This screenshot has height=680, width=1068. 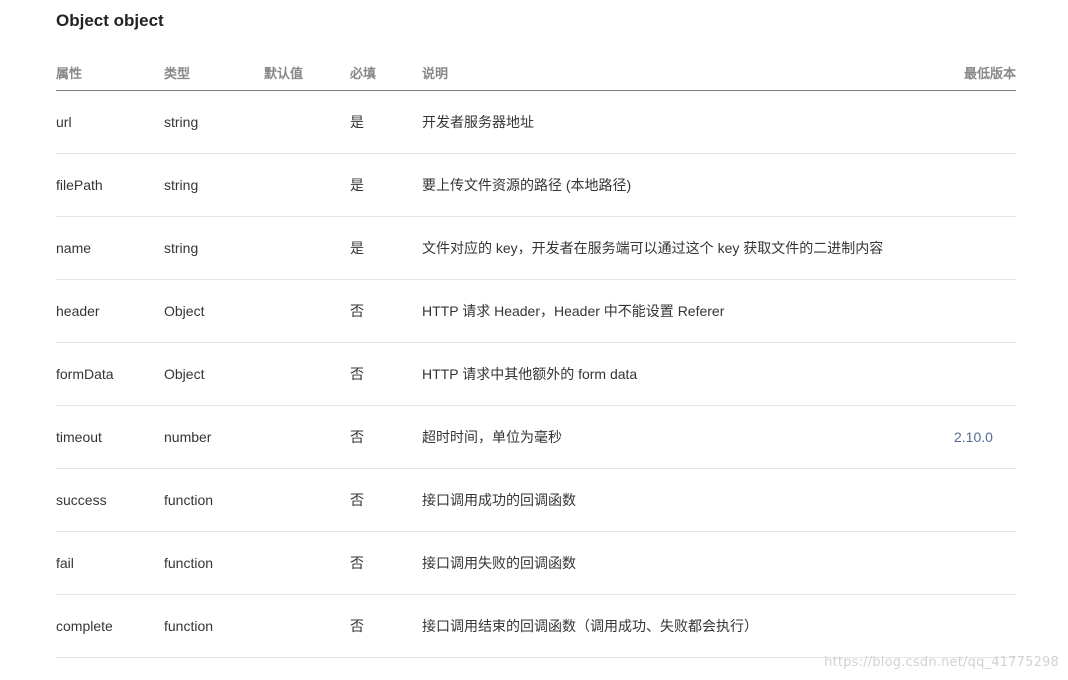 I want to click on table-row: filePath string 是 要上传文件资源的路径 (本地路径), so click(x=536, y=185).